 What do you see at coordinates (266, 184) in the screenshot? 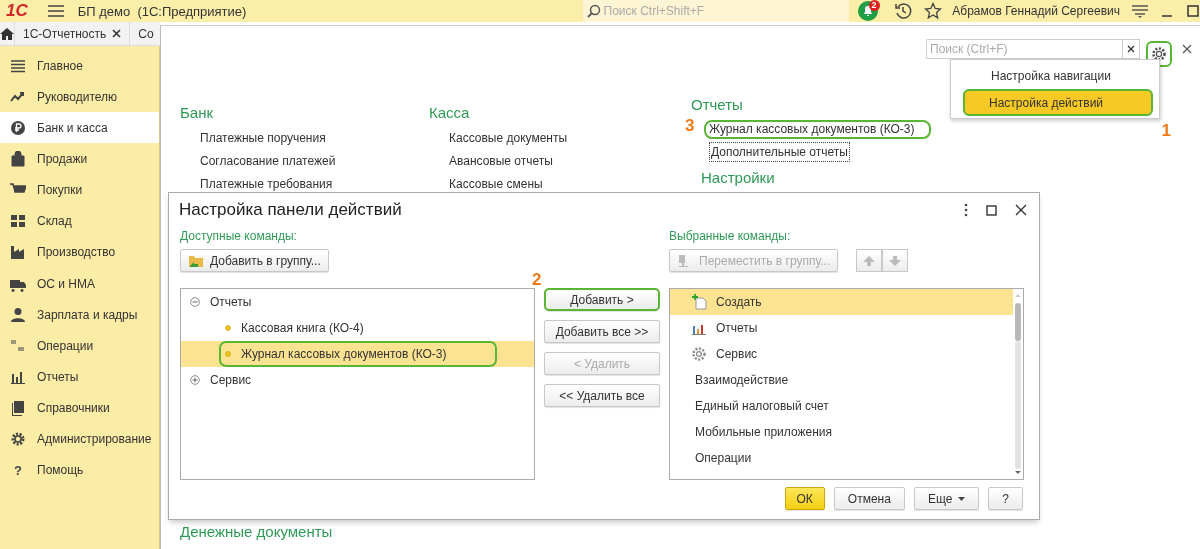
I see `nav-link: Платежные требования` at bounding box center [266, 184].